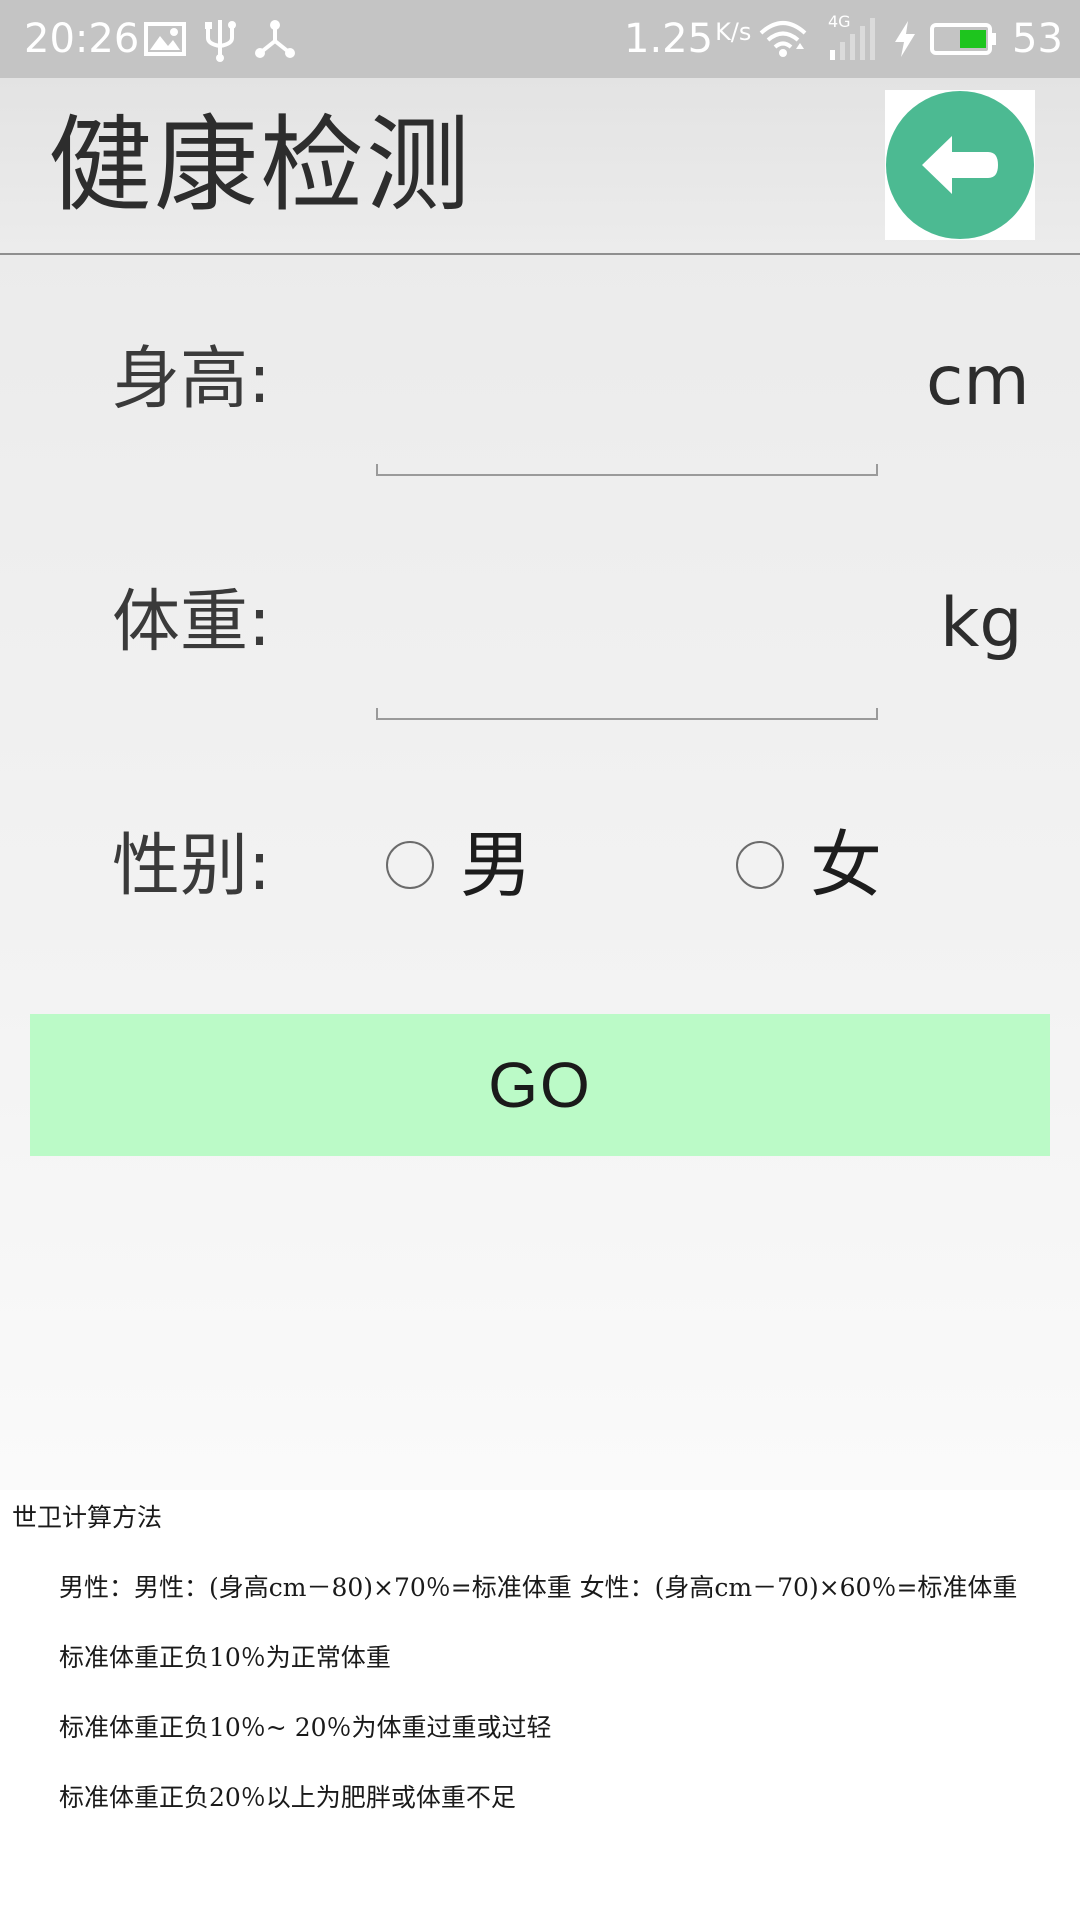  Describe the element at coordinates (809, 865) in the screenshot. I see `radio-female: 女` at that location.